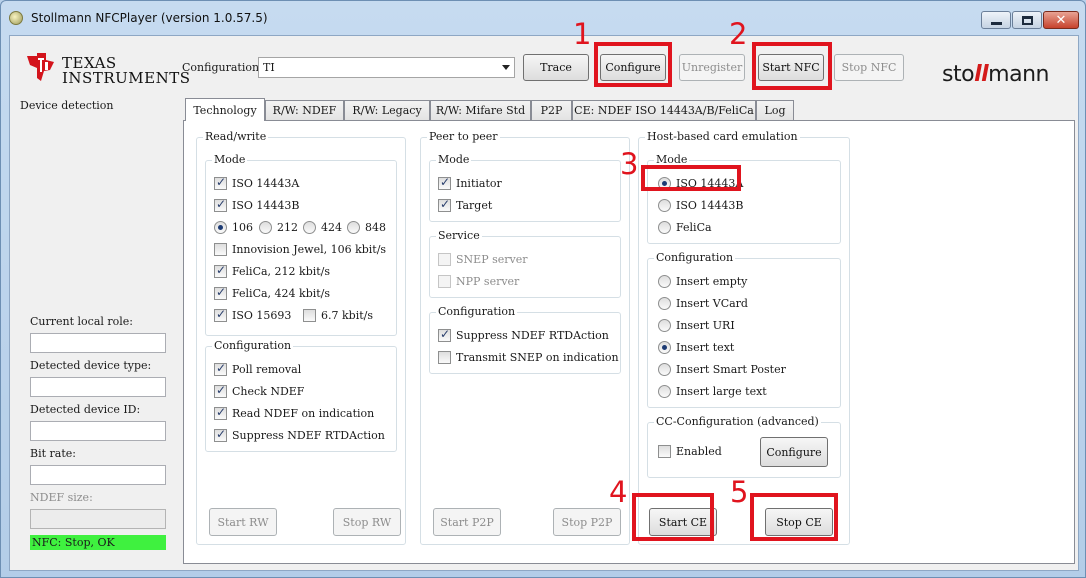 This screenshot has height=578, width=1086. What do you see at coordinates (712, 281) in the screenshot?
I see `insert-empty-label: Insert empty` at bounding box center [712, 281].